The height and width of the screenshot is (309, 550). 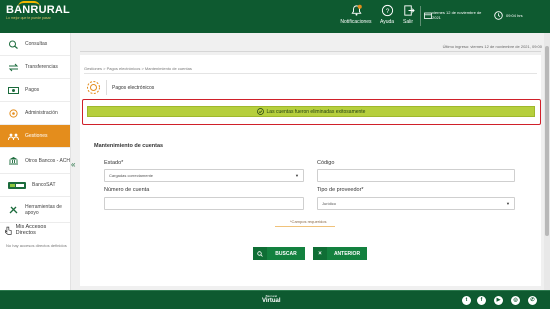 What do you see at coordinates (13, 210) in the screenshot?
I see `tools-icon` at bounding box center [13, 210].